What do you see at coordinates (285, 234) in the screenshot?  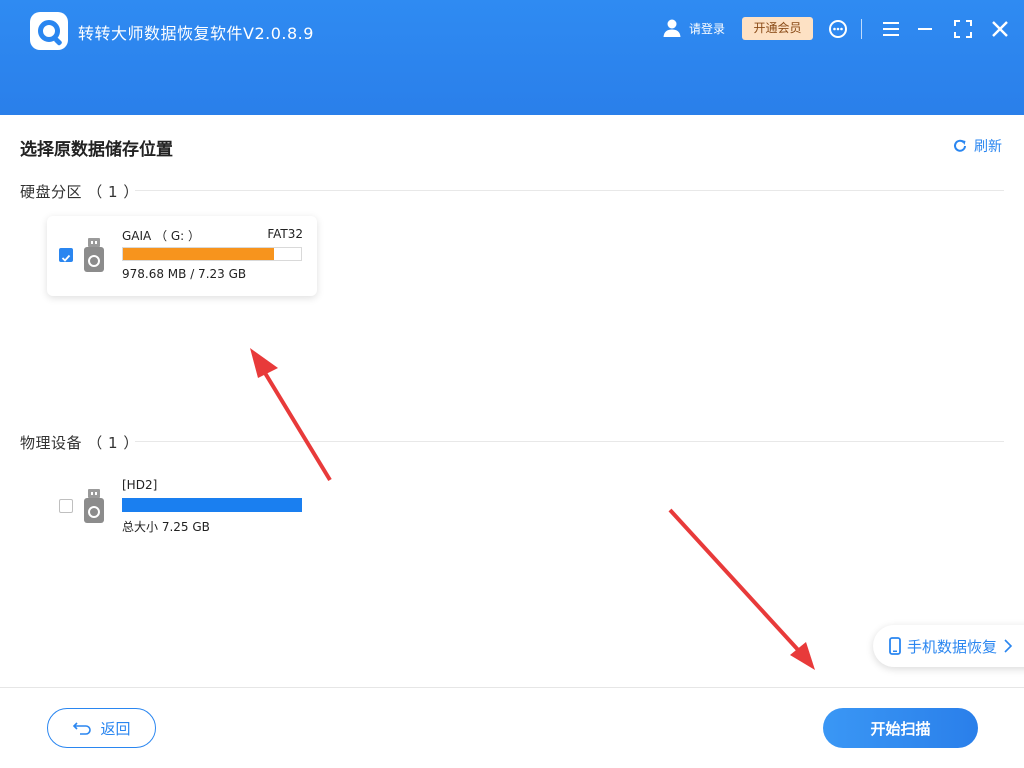 I see `partition-filesystem: FAT32` at bounding box center [285, 234].